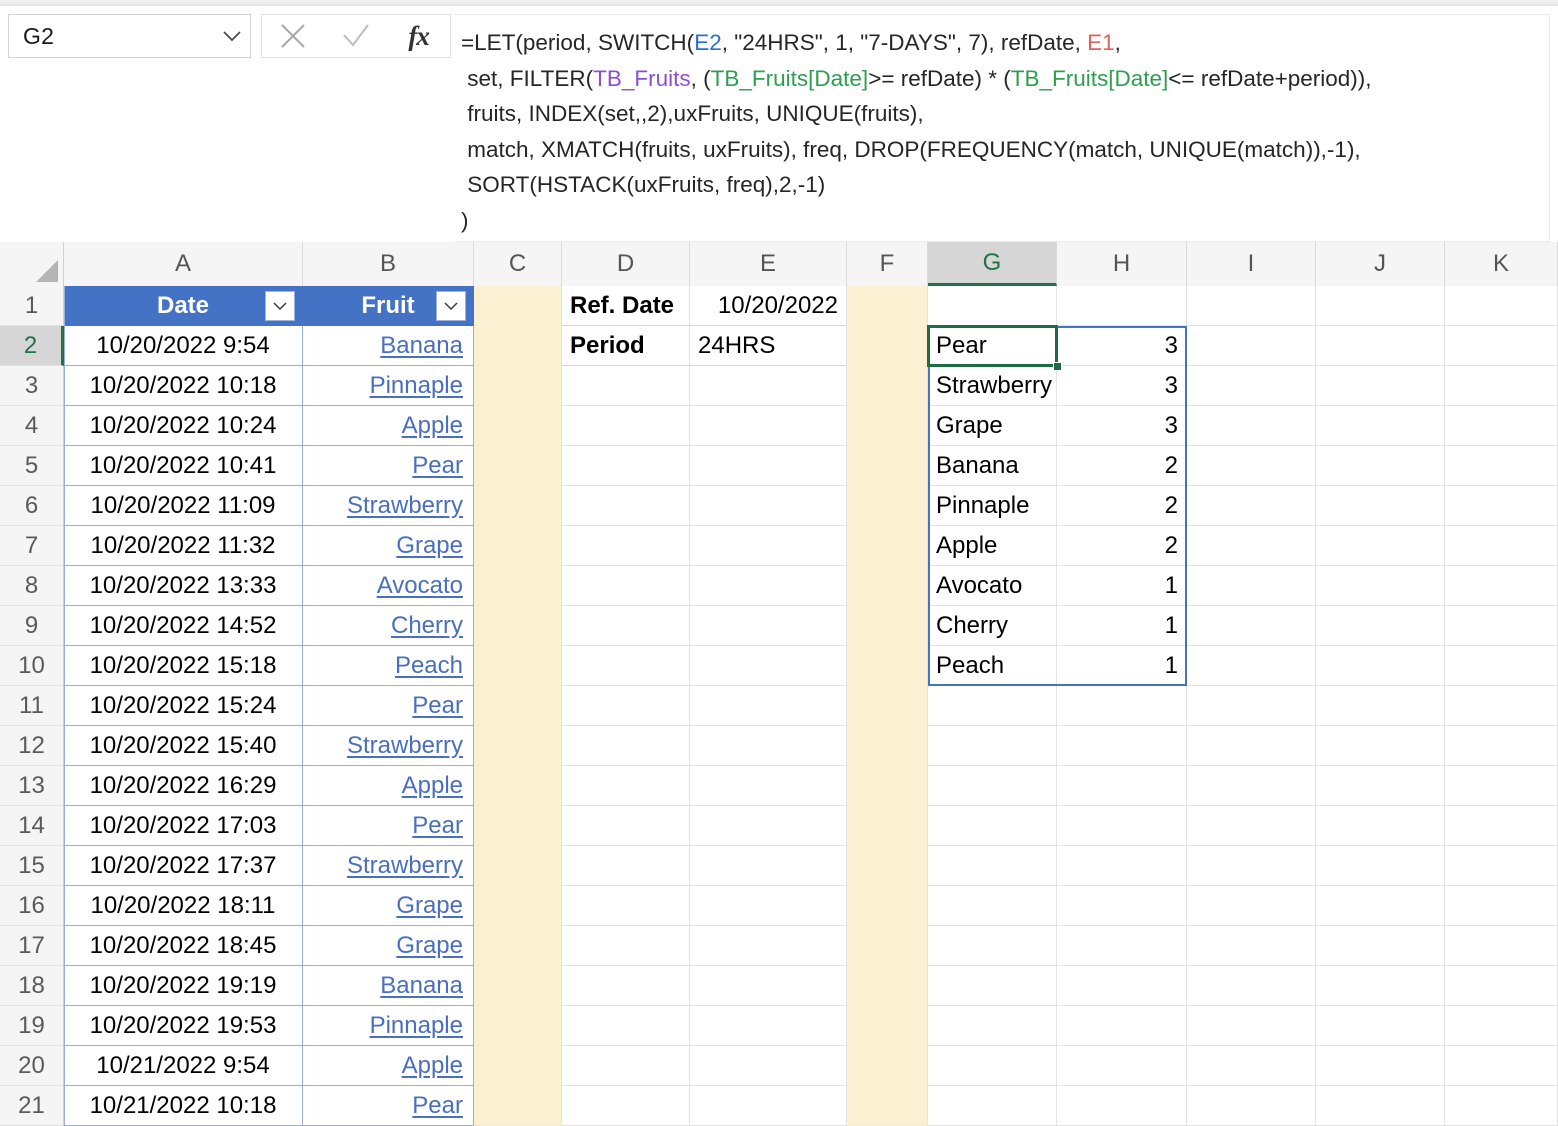  I want to click on cell-F13, so click(887, 786).